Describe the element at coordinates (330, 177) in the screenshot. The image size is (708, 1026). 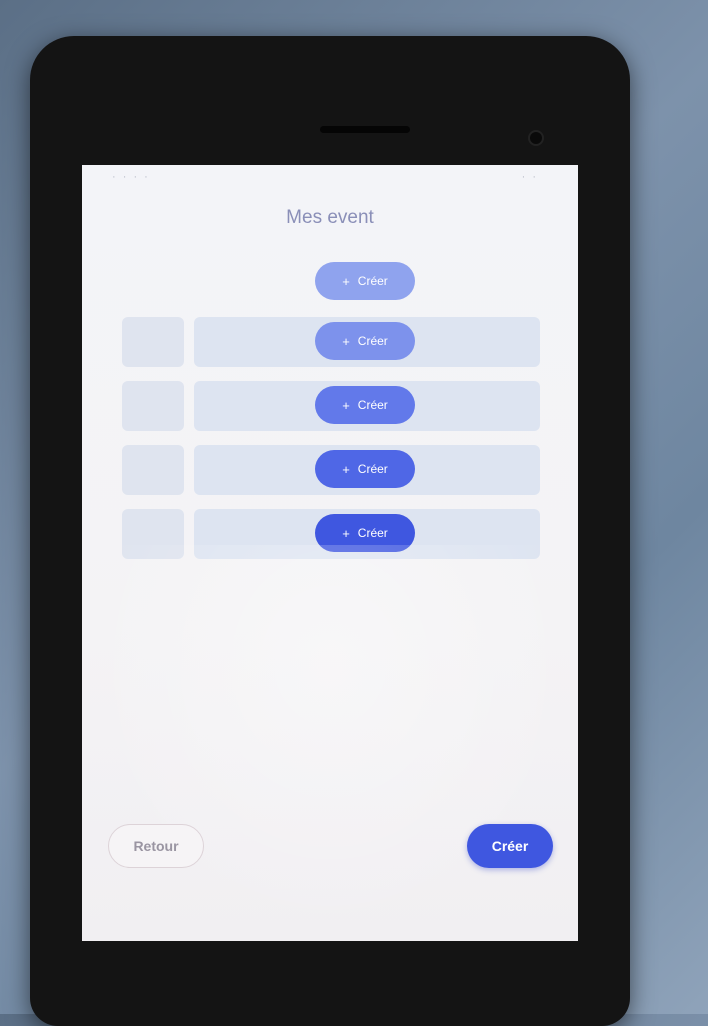
I see `status-bar: · · · · · ·` at that location.